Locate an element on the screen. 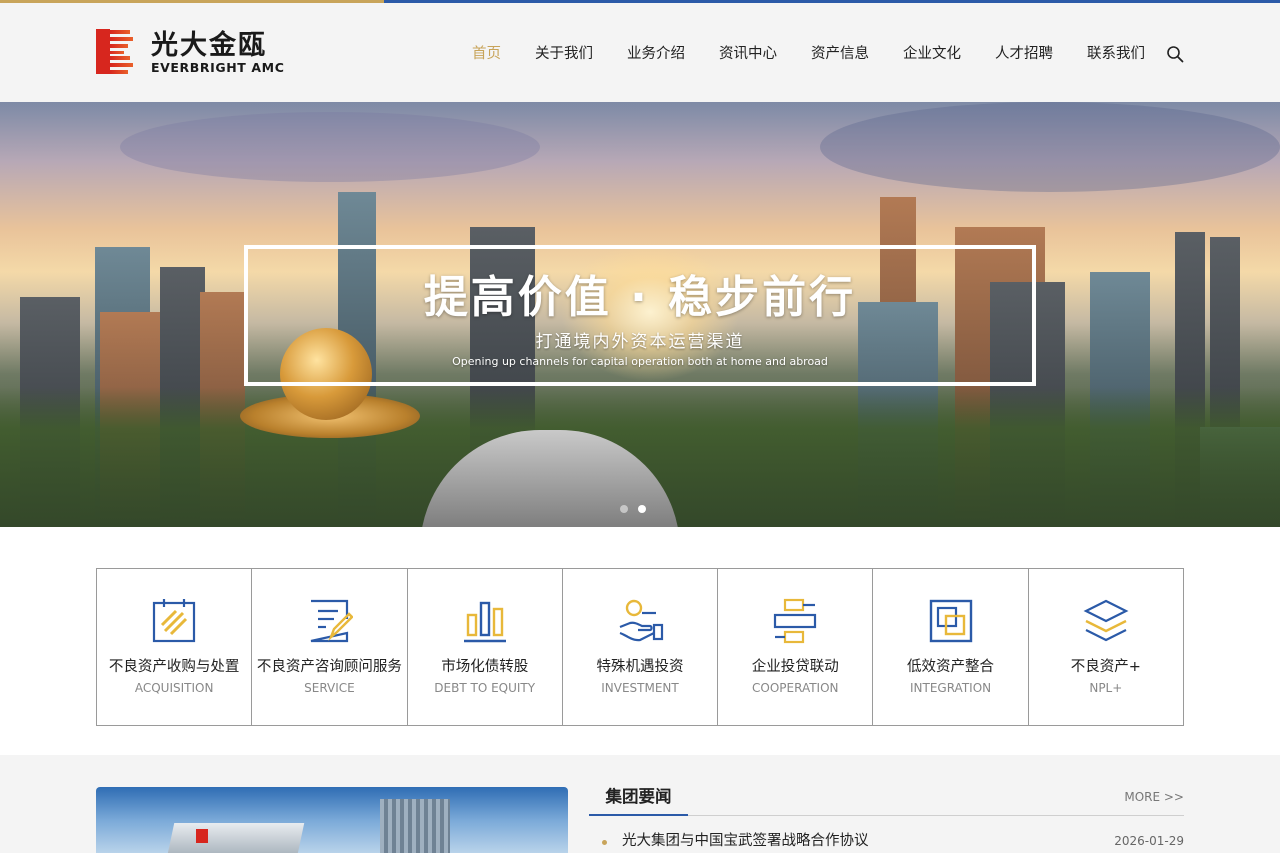 The image size is (1280, 853). news-bullet is located at coordinates (604, 842).